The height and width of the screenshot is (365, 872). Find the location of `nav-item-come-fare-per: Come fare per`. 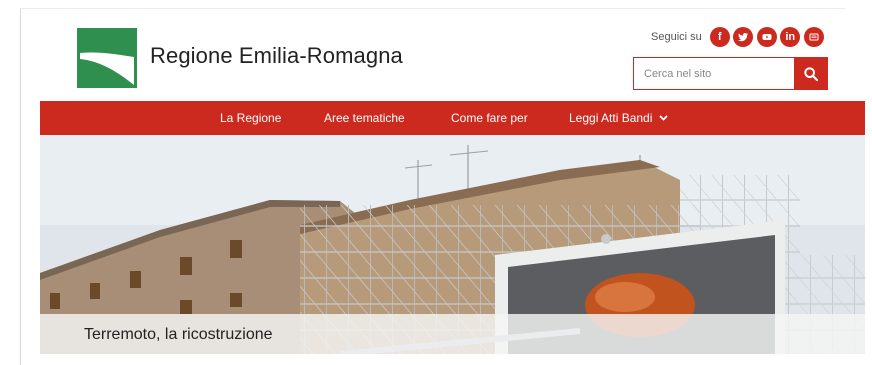

nav-item-come-fare-per: Come fare per is located at coordinates (489, 118).